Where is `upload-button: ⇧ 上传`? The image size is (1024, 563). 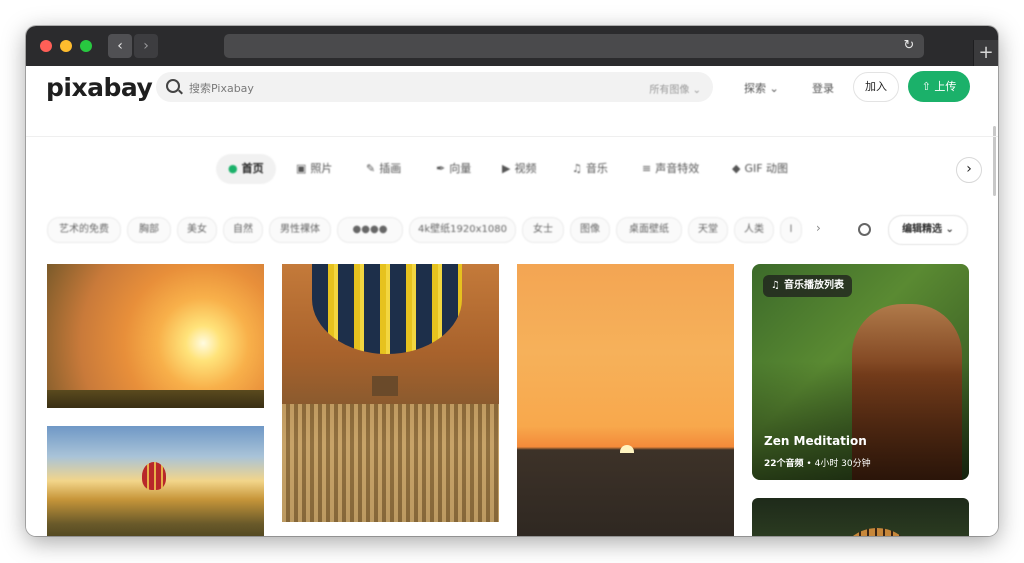 upload-button: ⇧ 上传 is located at coordinates (939, 86).